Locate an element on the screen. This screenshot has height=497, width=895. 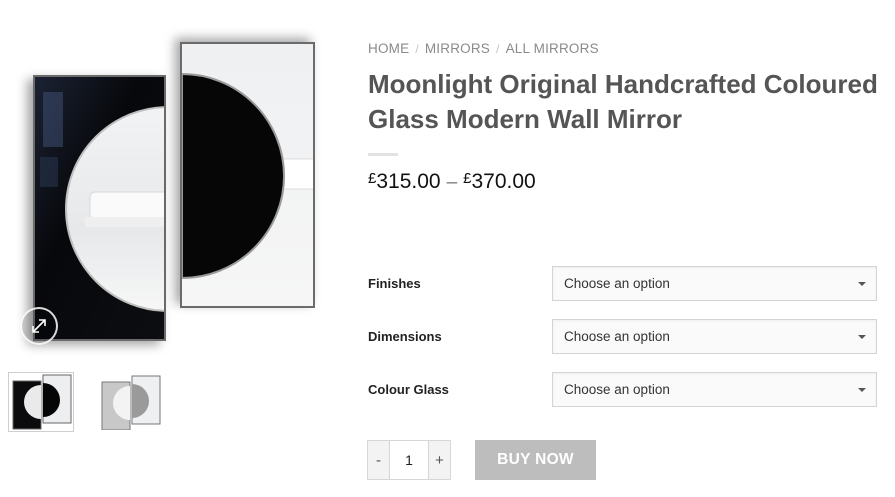
title-divider is located at coordinates (383, 154).